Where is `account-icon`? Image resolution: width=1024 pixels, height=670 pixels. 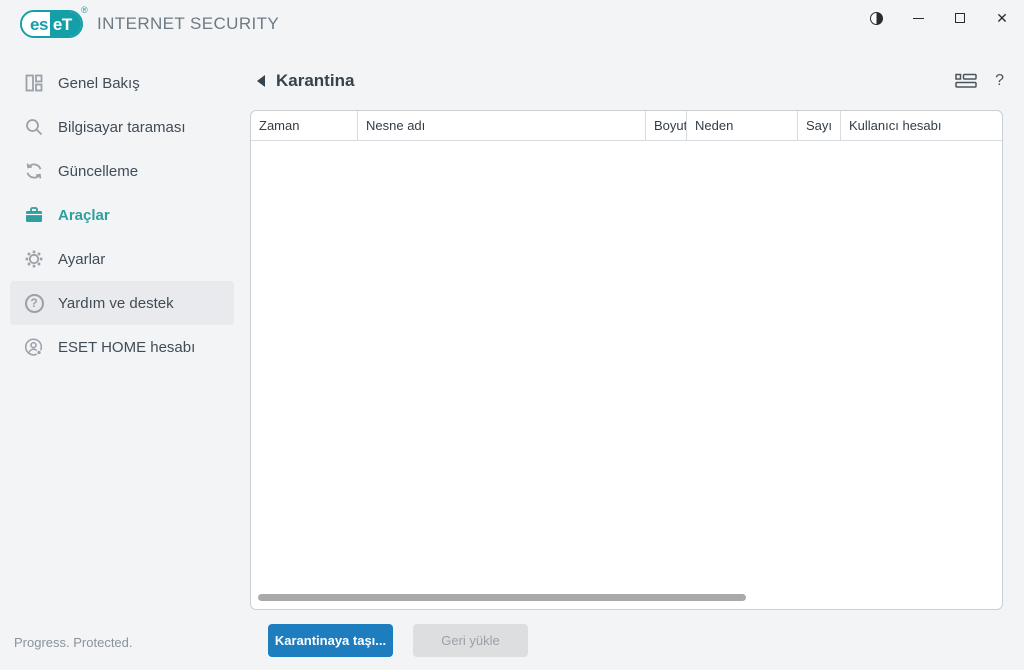
account-icon is located at coordinates (34, 347).